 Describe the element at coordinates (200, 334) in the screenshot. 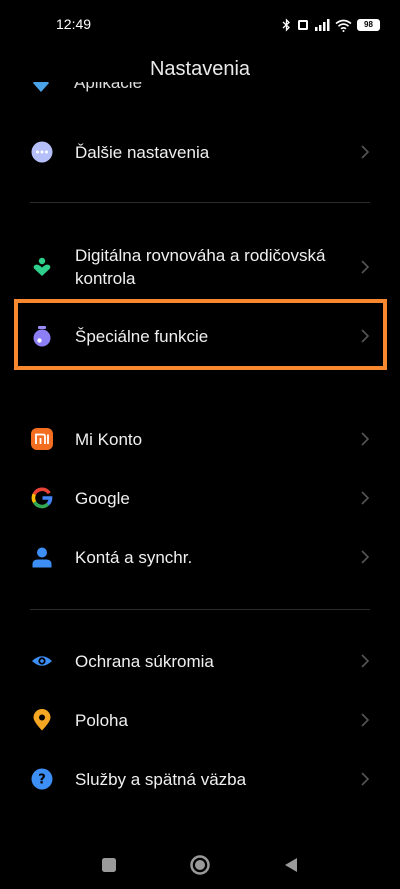

I see `highlight-box` at that location.